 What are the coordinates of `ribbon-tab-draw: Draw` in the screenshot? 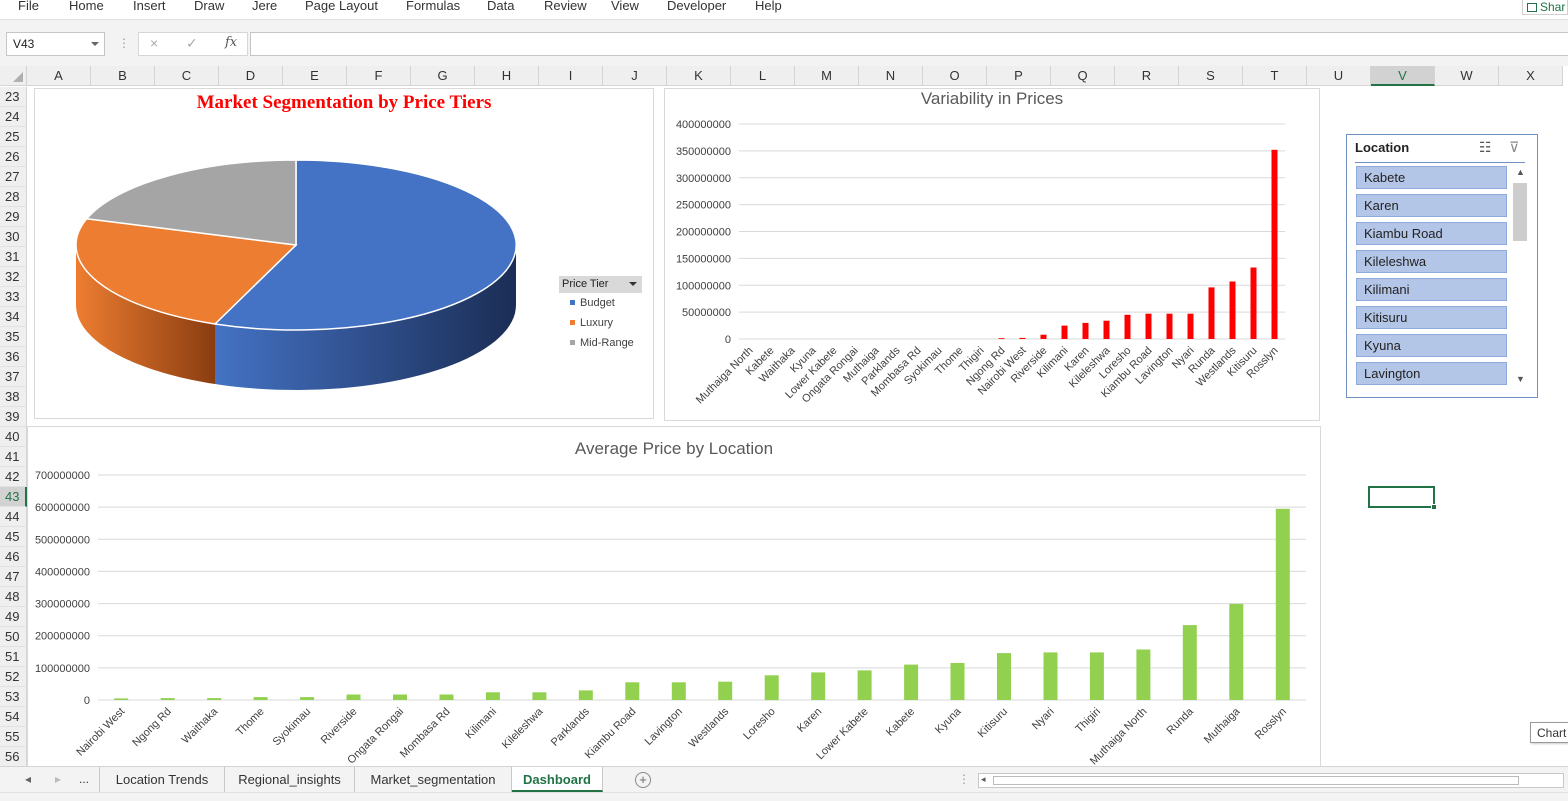 It's located at (209, 6).